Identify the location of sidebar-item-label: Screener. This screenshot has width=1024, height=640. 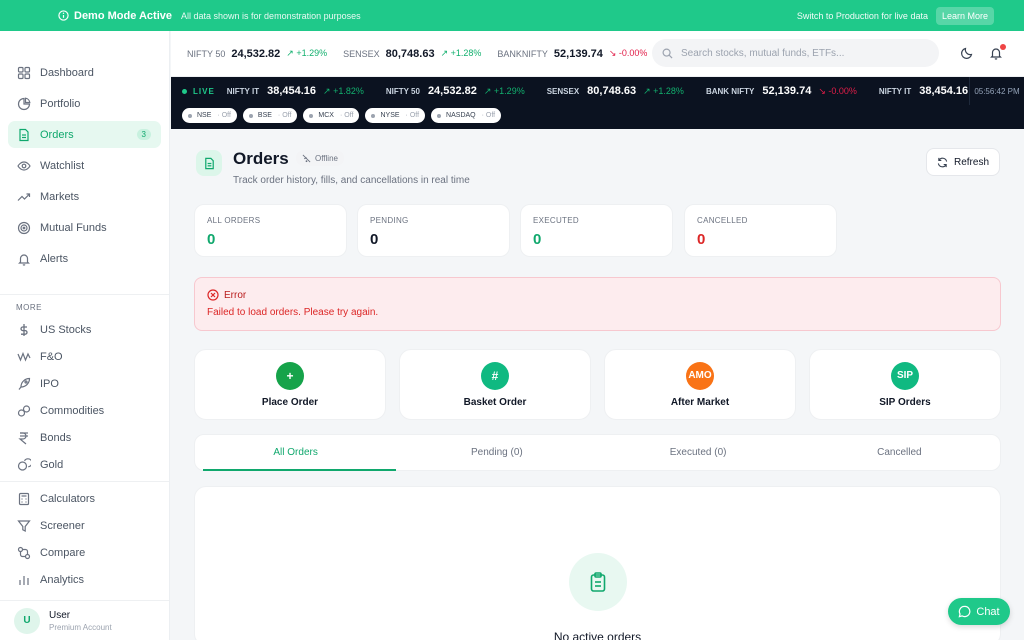
(62, 525).